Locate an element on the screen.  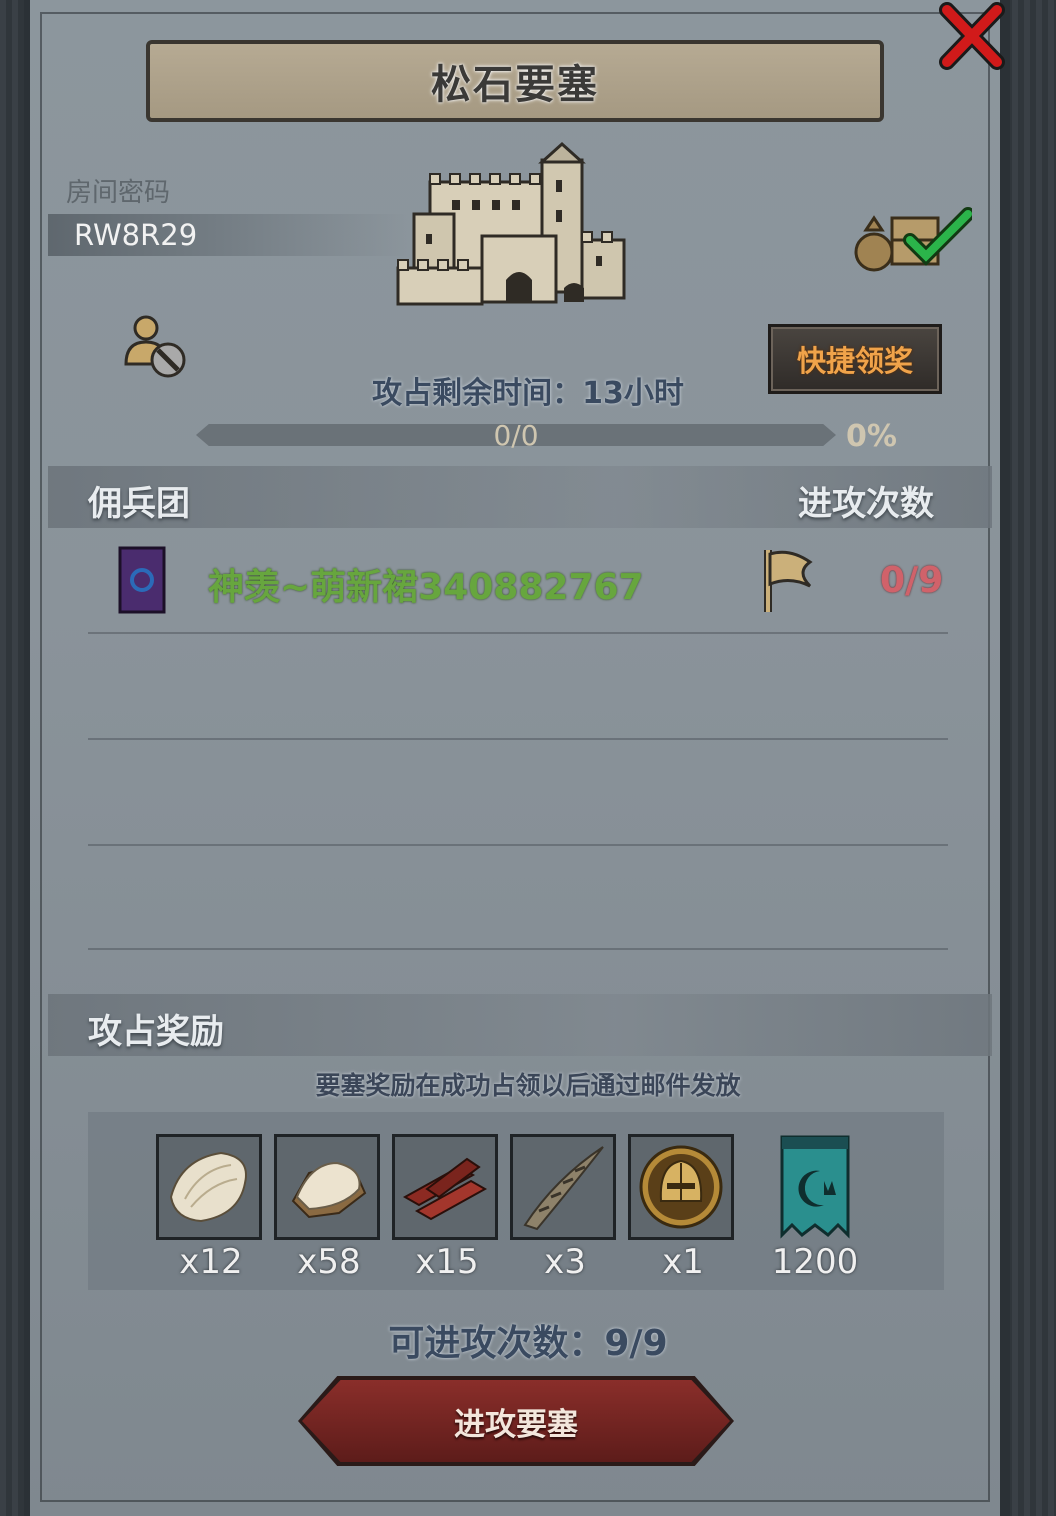
reward-item: x15 is located at coordinates (447, 1208).